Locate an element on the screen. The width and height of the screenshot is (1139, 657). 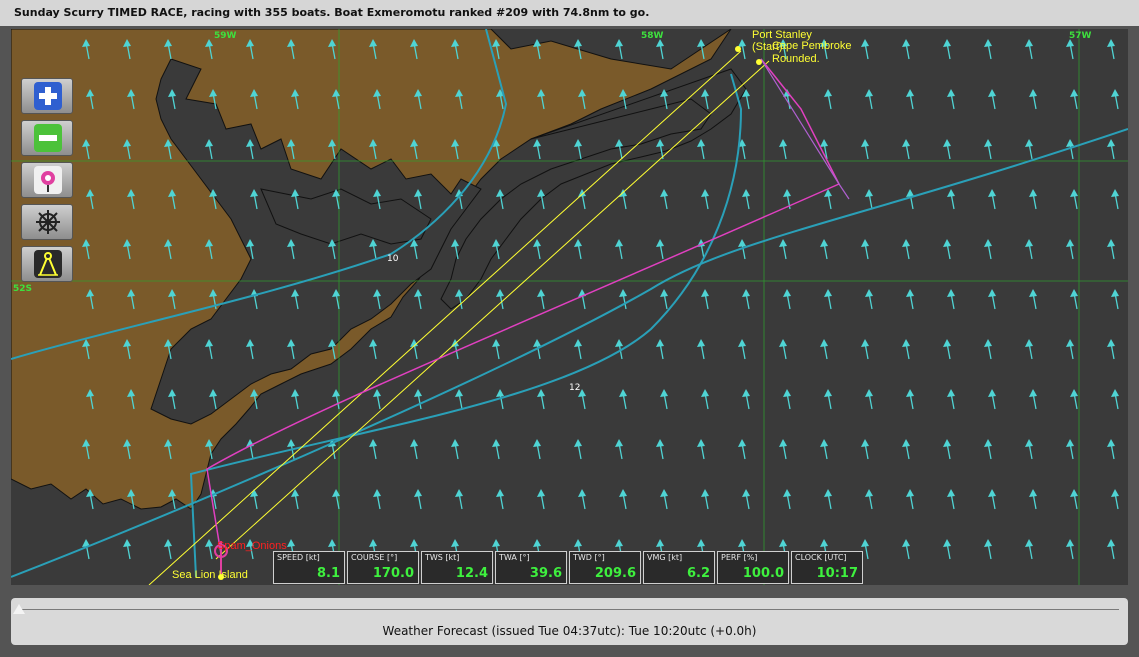
lon-label-58w: 58W is located at coordinates (652, 36).